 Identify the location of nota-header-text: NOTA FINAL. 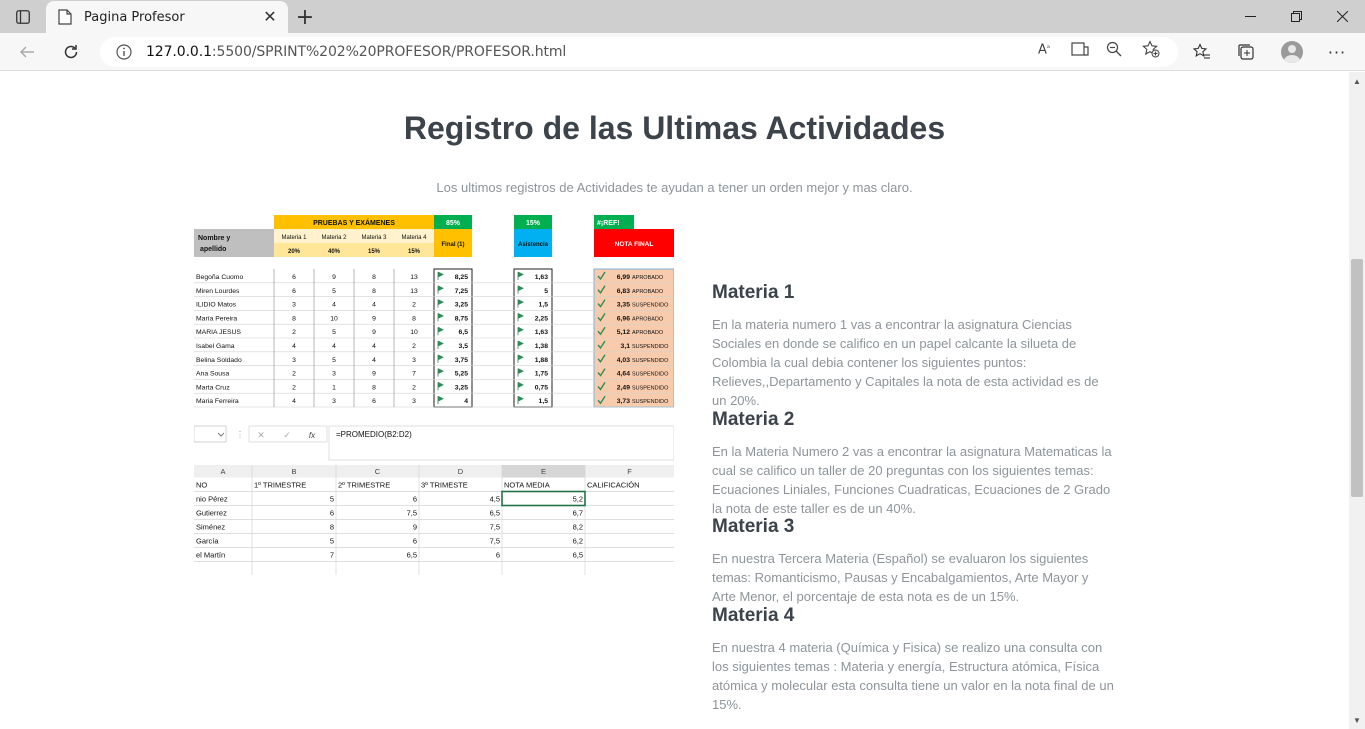
(634, 244).